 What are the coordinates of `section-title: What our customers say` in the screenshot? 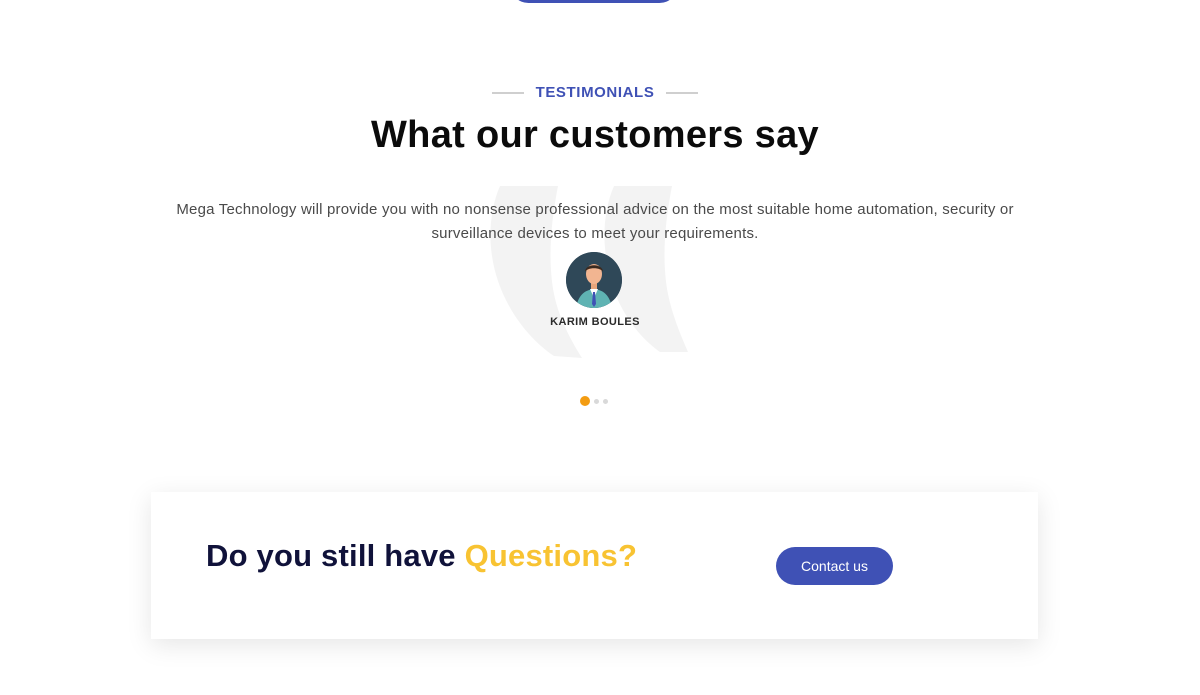 It's located at (595, 135).